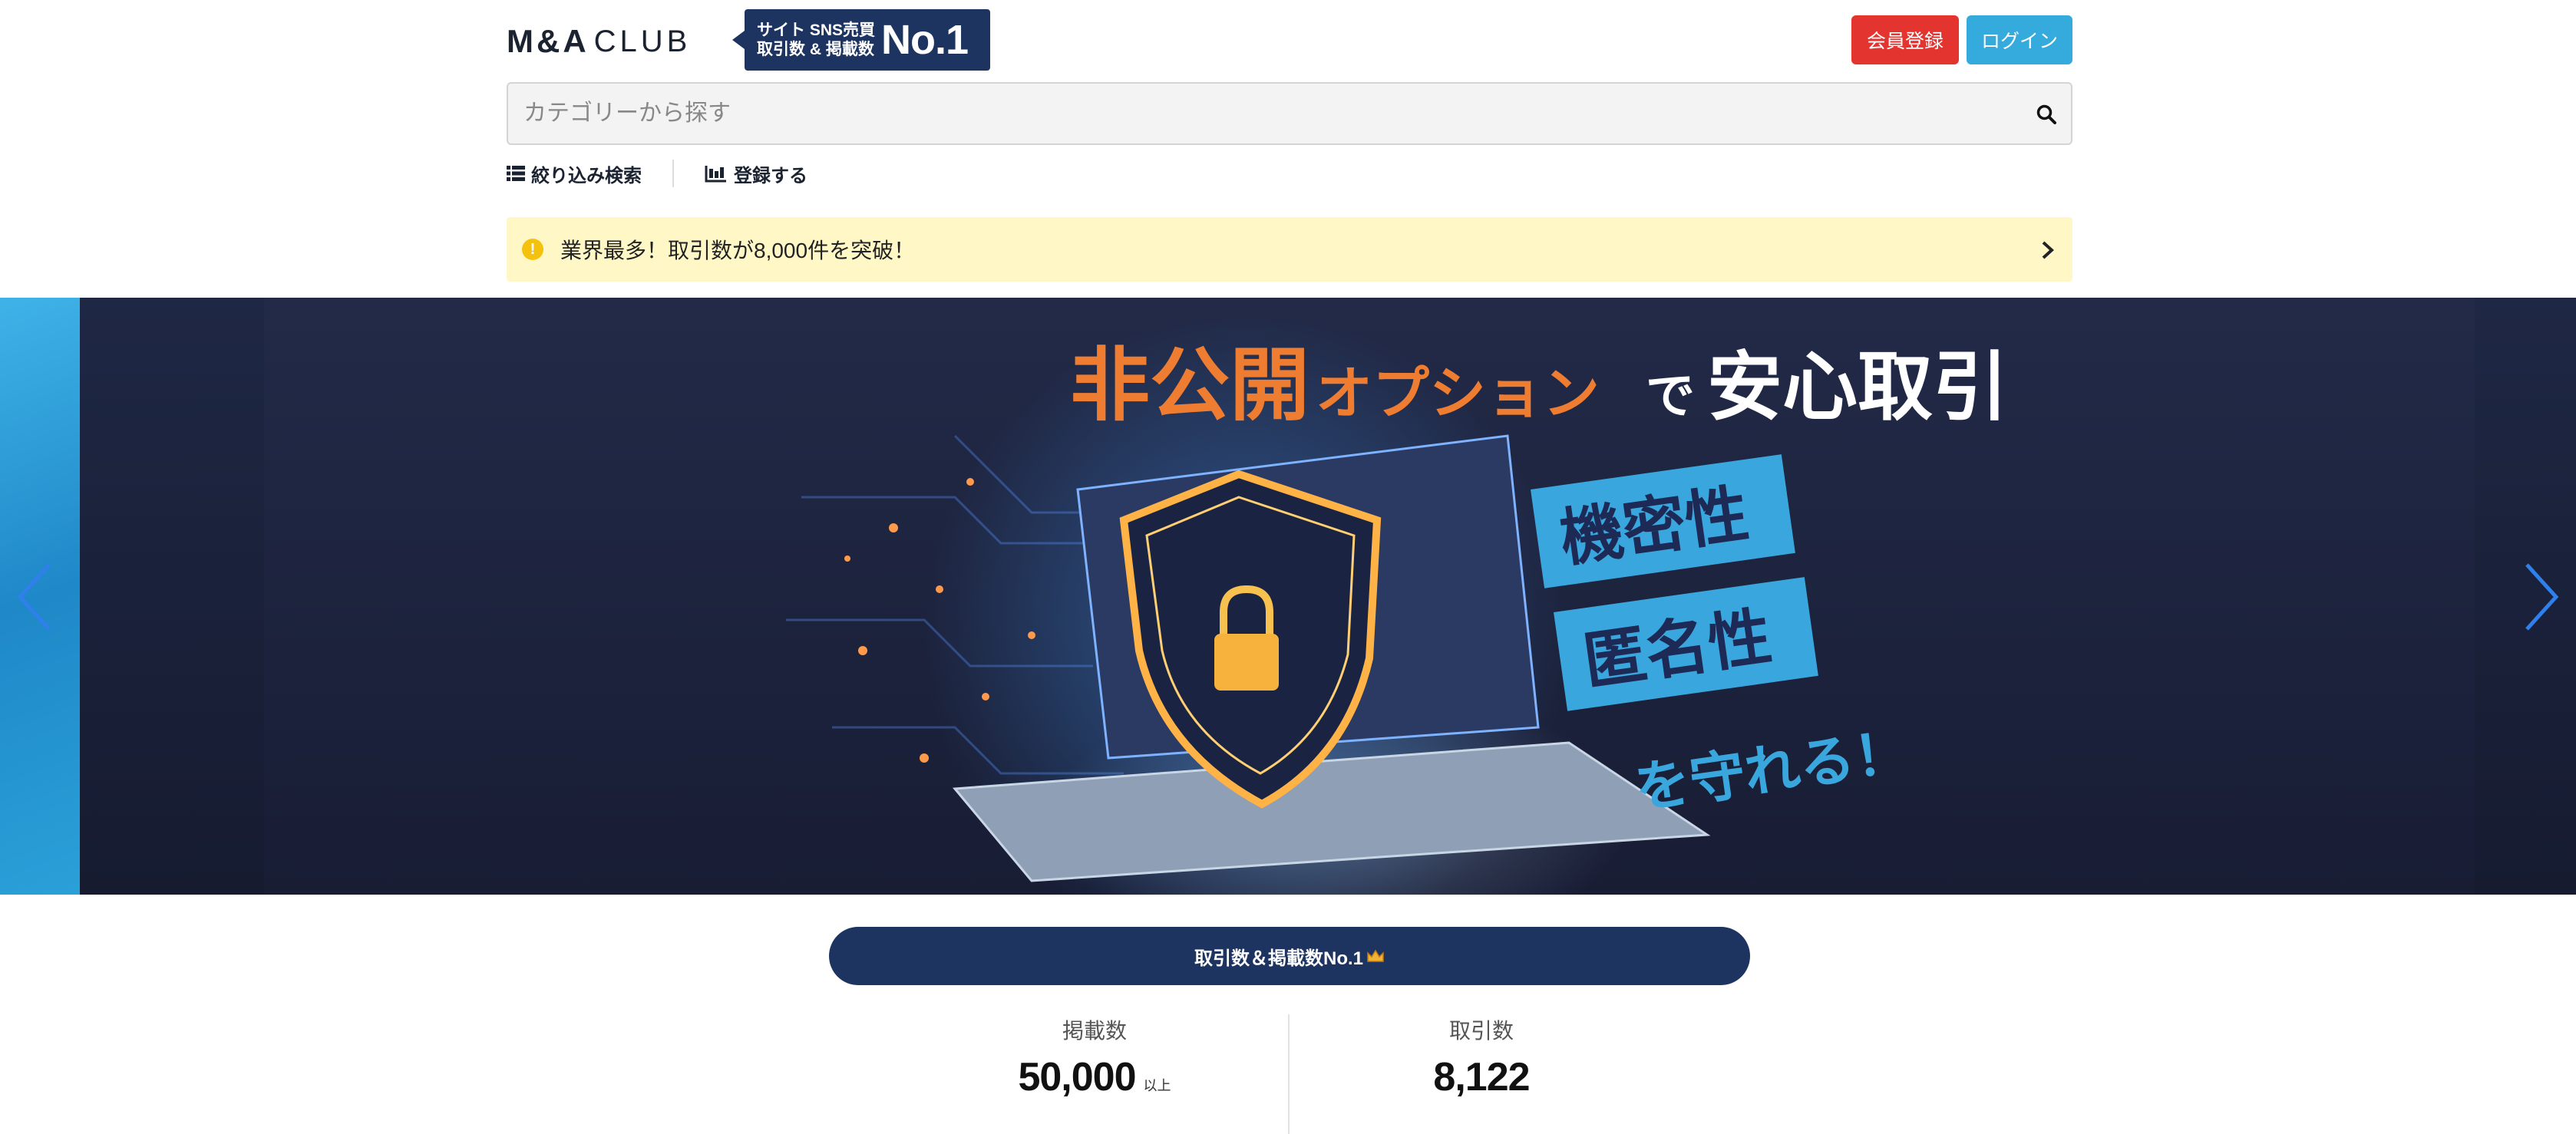  Describe the element at coordinates (673, 174) in the screenshot. I see `subnav-divider` at that location.